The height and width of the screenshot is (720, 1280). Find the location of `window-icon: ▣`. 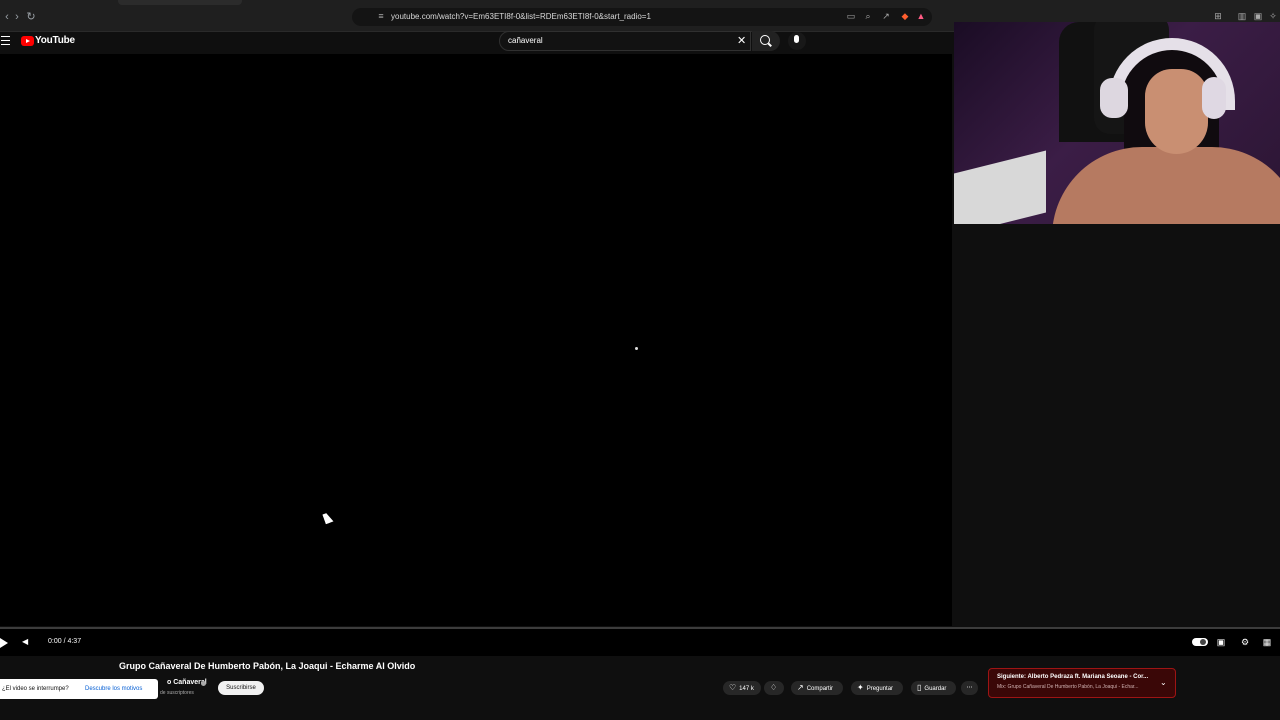

window-icon: ▣ is located at coordinates (1258, 16).